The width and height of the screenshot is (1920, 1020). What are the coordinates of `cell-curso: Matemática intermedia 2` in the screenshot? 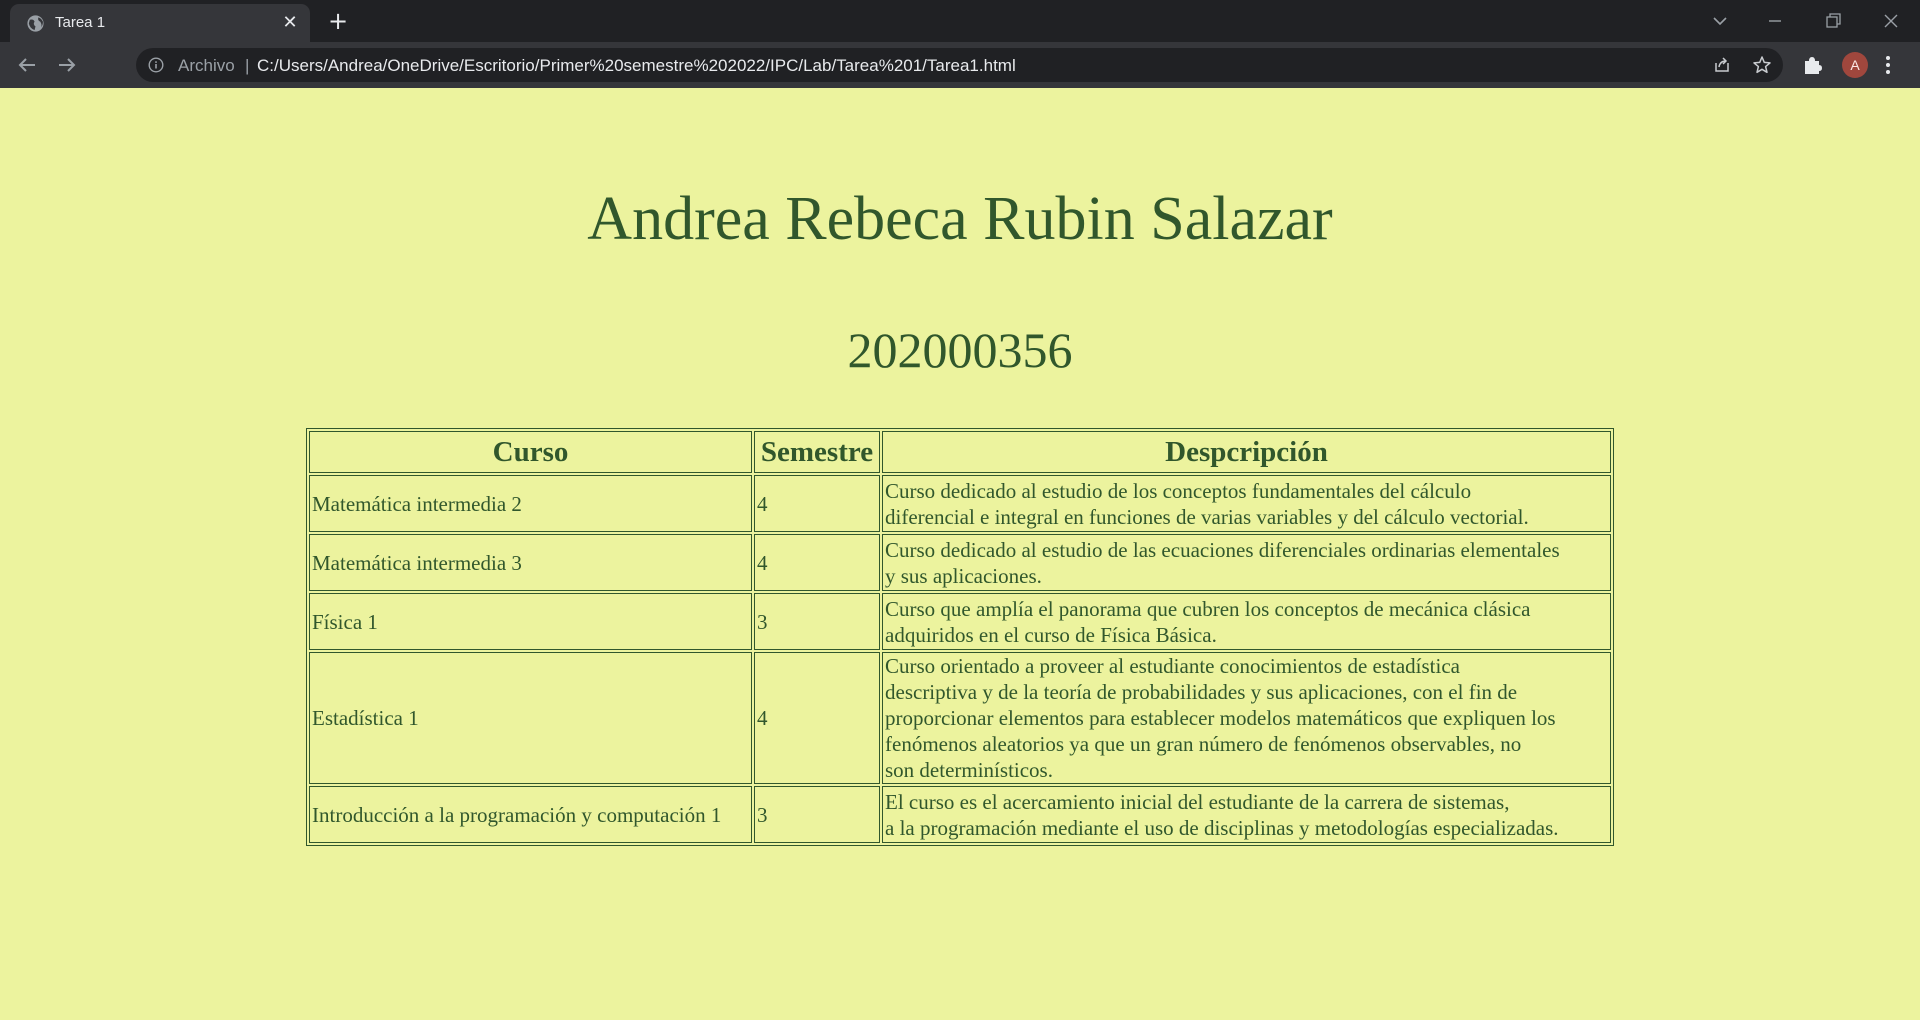 It's located at (530, 503).